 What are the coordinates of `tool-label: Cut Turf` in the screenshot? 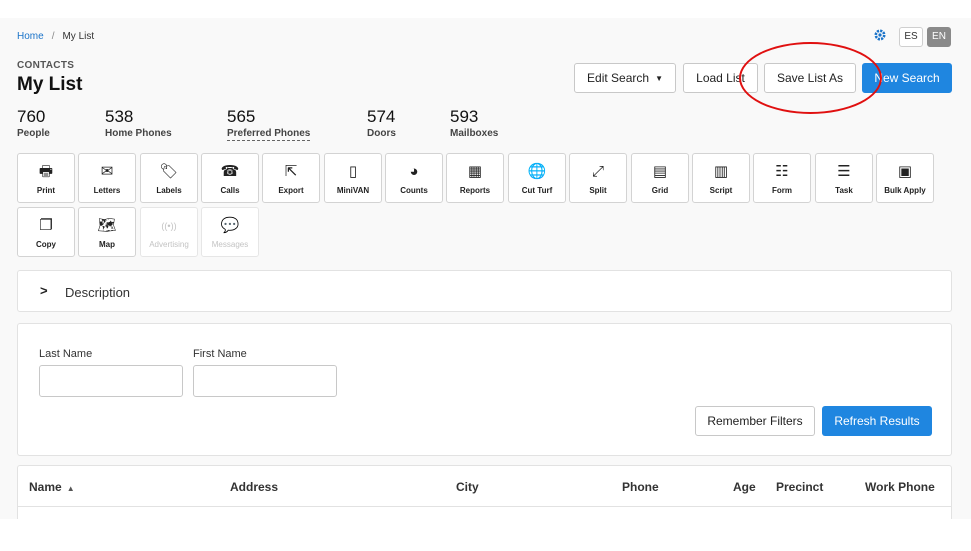 It's located at (537, 190).